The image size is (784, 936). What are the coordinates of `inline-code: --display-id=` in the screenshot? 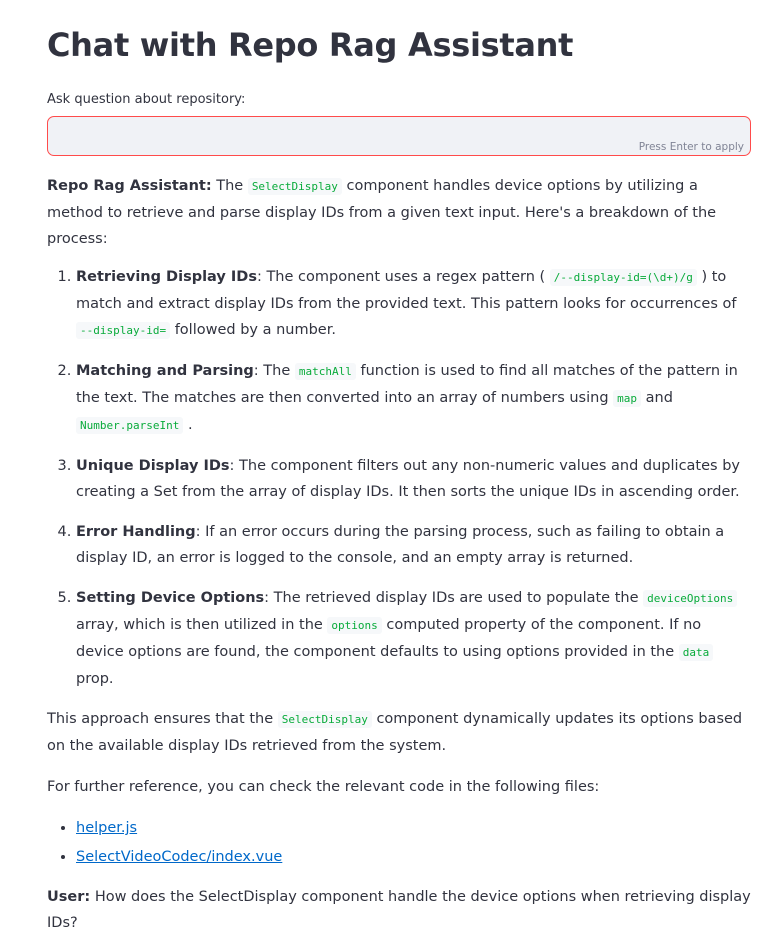 It's located at (123, 330).